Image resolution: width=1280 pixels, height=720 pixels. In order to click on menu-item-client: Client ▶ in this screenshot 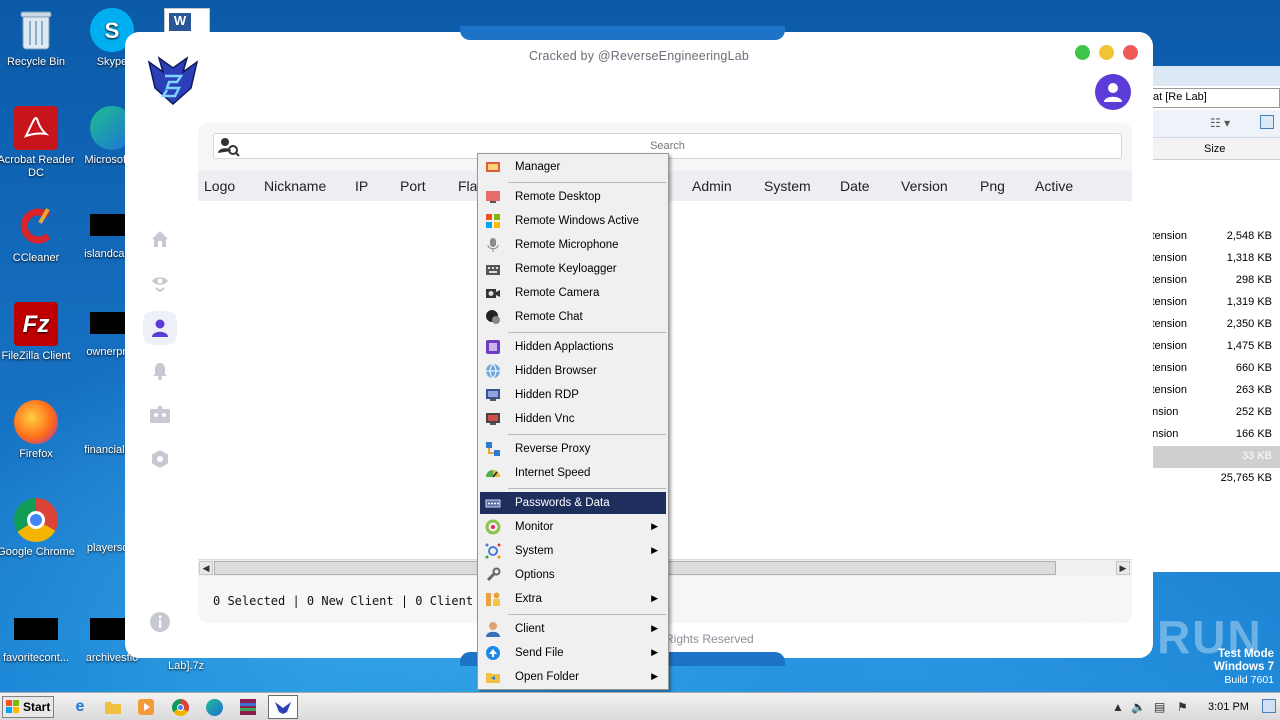, I will do `click(573, 629)`.